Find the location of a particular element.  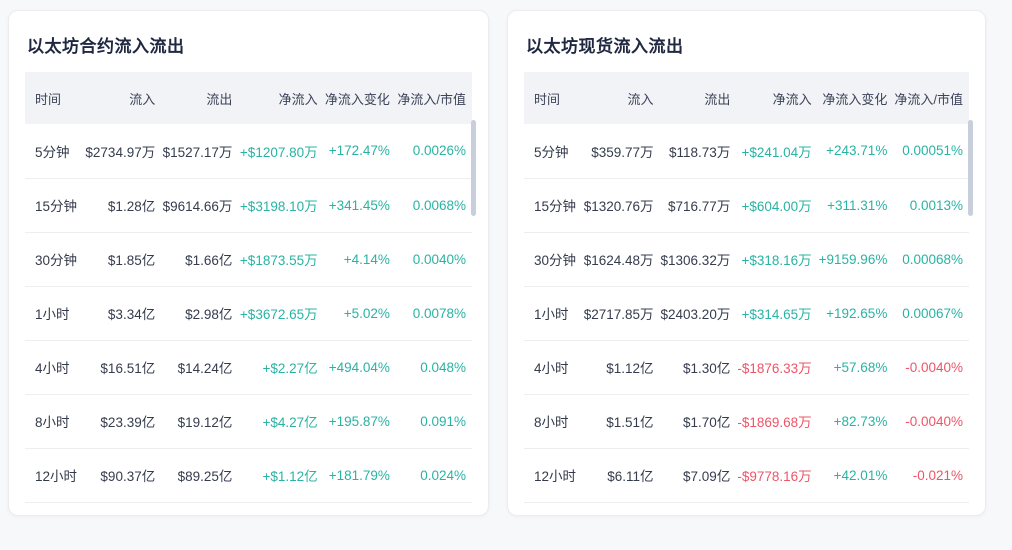

inflow-cell: $2734.97万 is located at coordinates (120, 151).